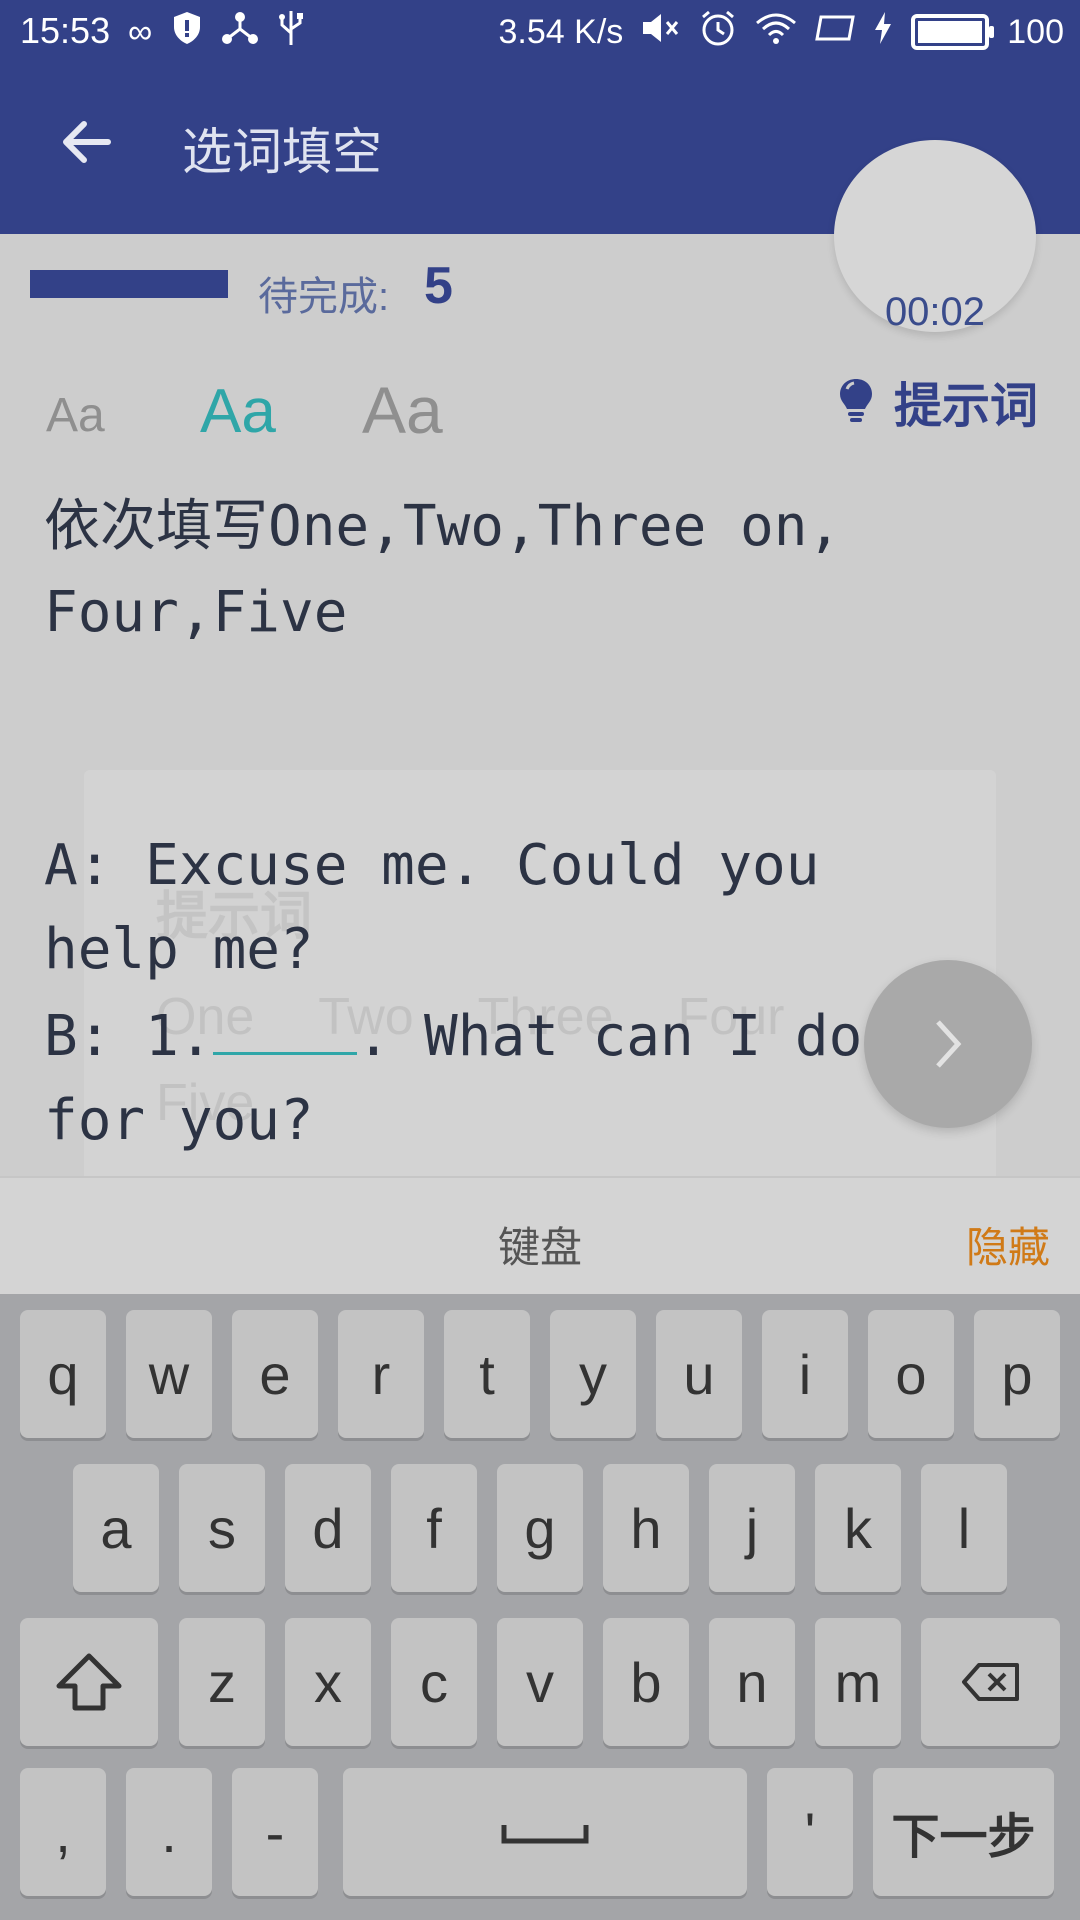 The width and height of the screenshot is (1080, 1920). I want to click on key-dash: -, so click(275, 1832).